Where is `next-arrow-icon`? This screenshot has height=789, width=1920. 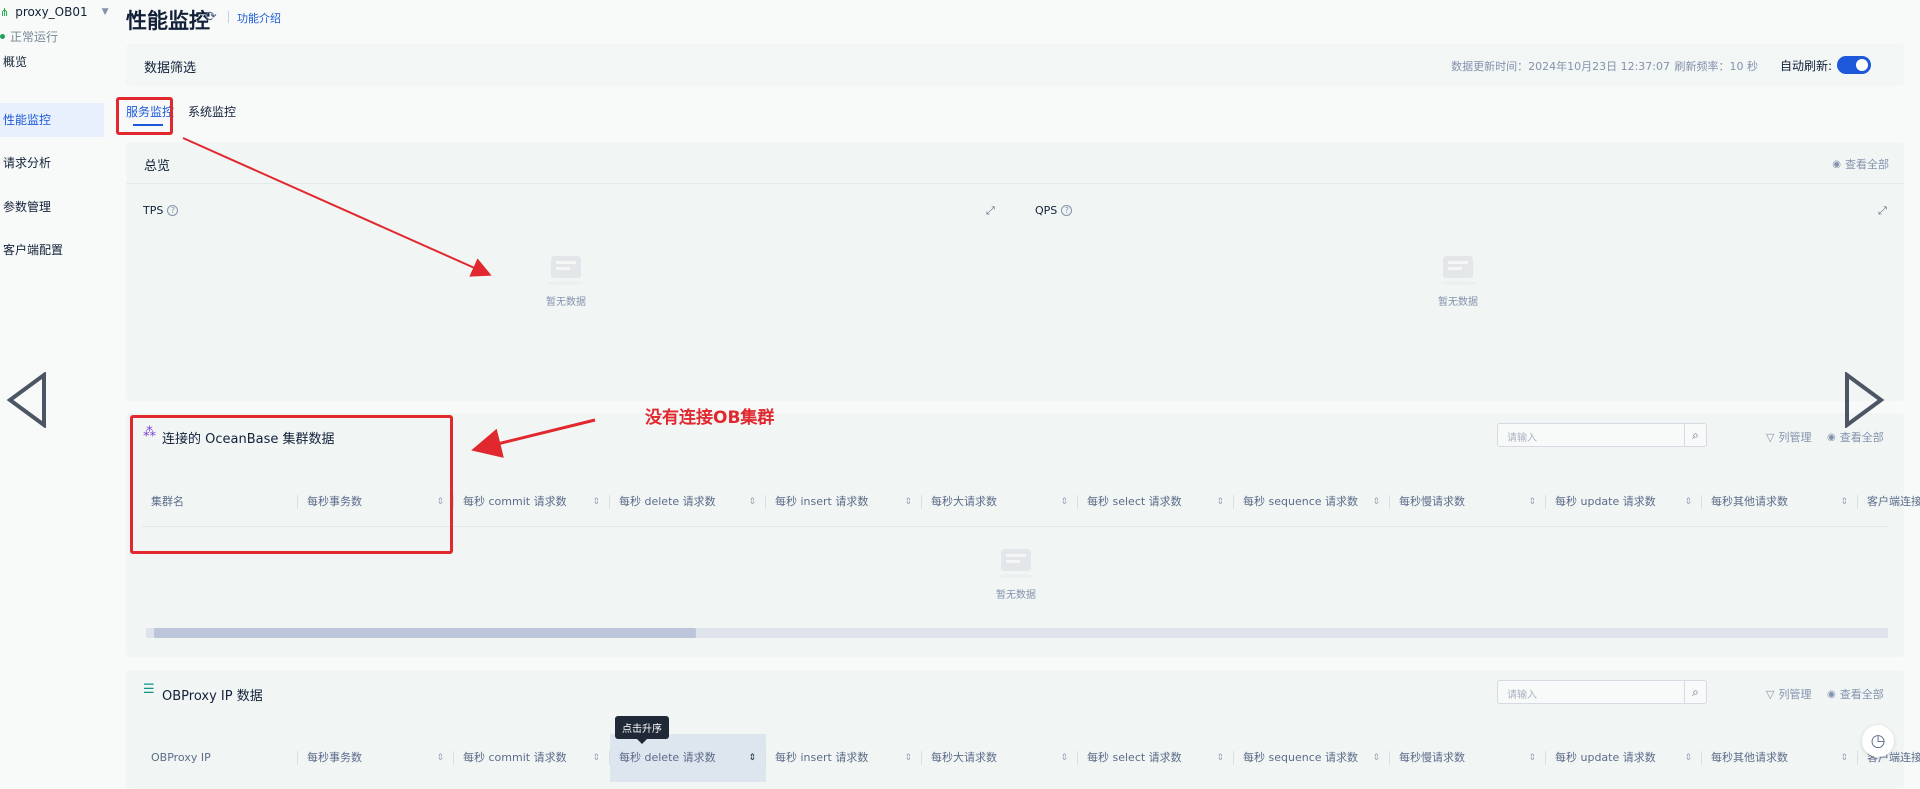
next-arrow-icon is located at coordinates (1864, 400).